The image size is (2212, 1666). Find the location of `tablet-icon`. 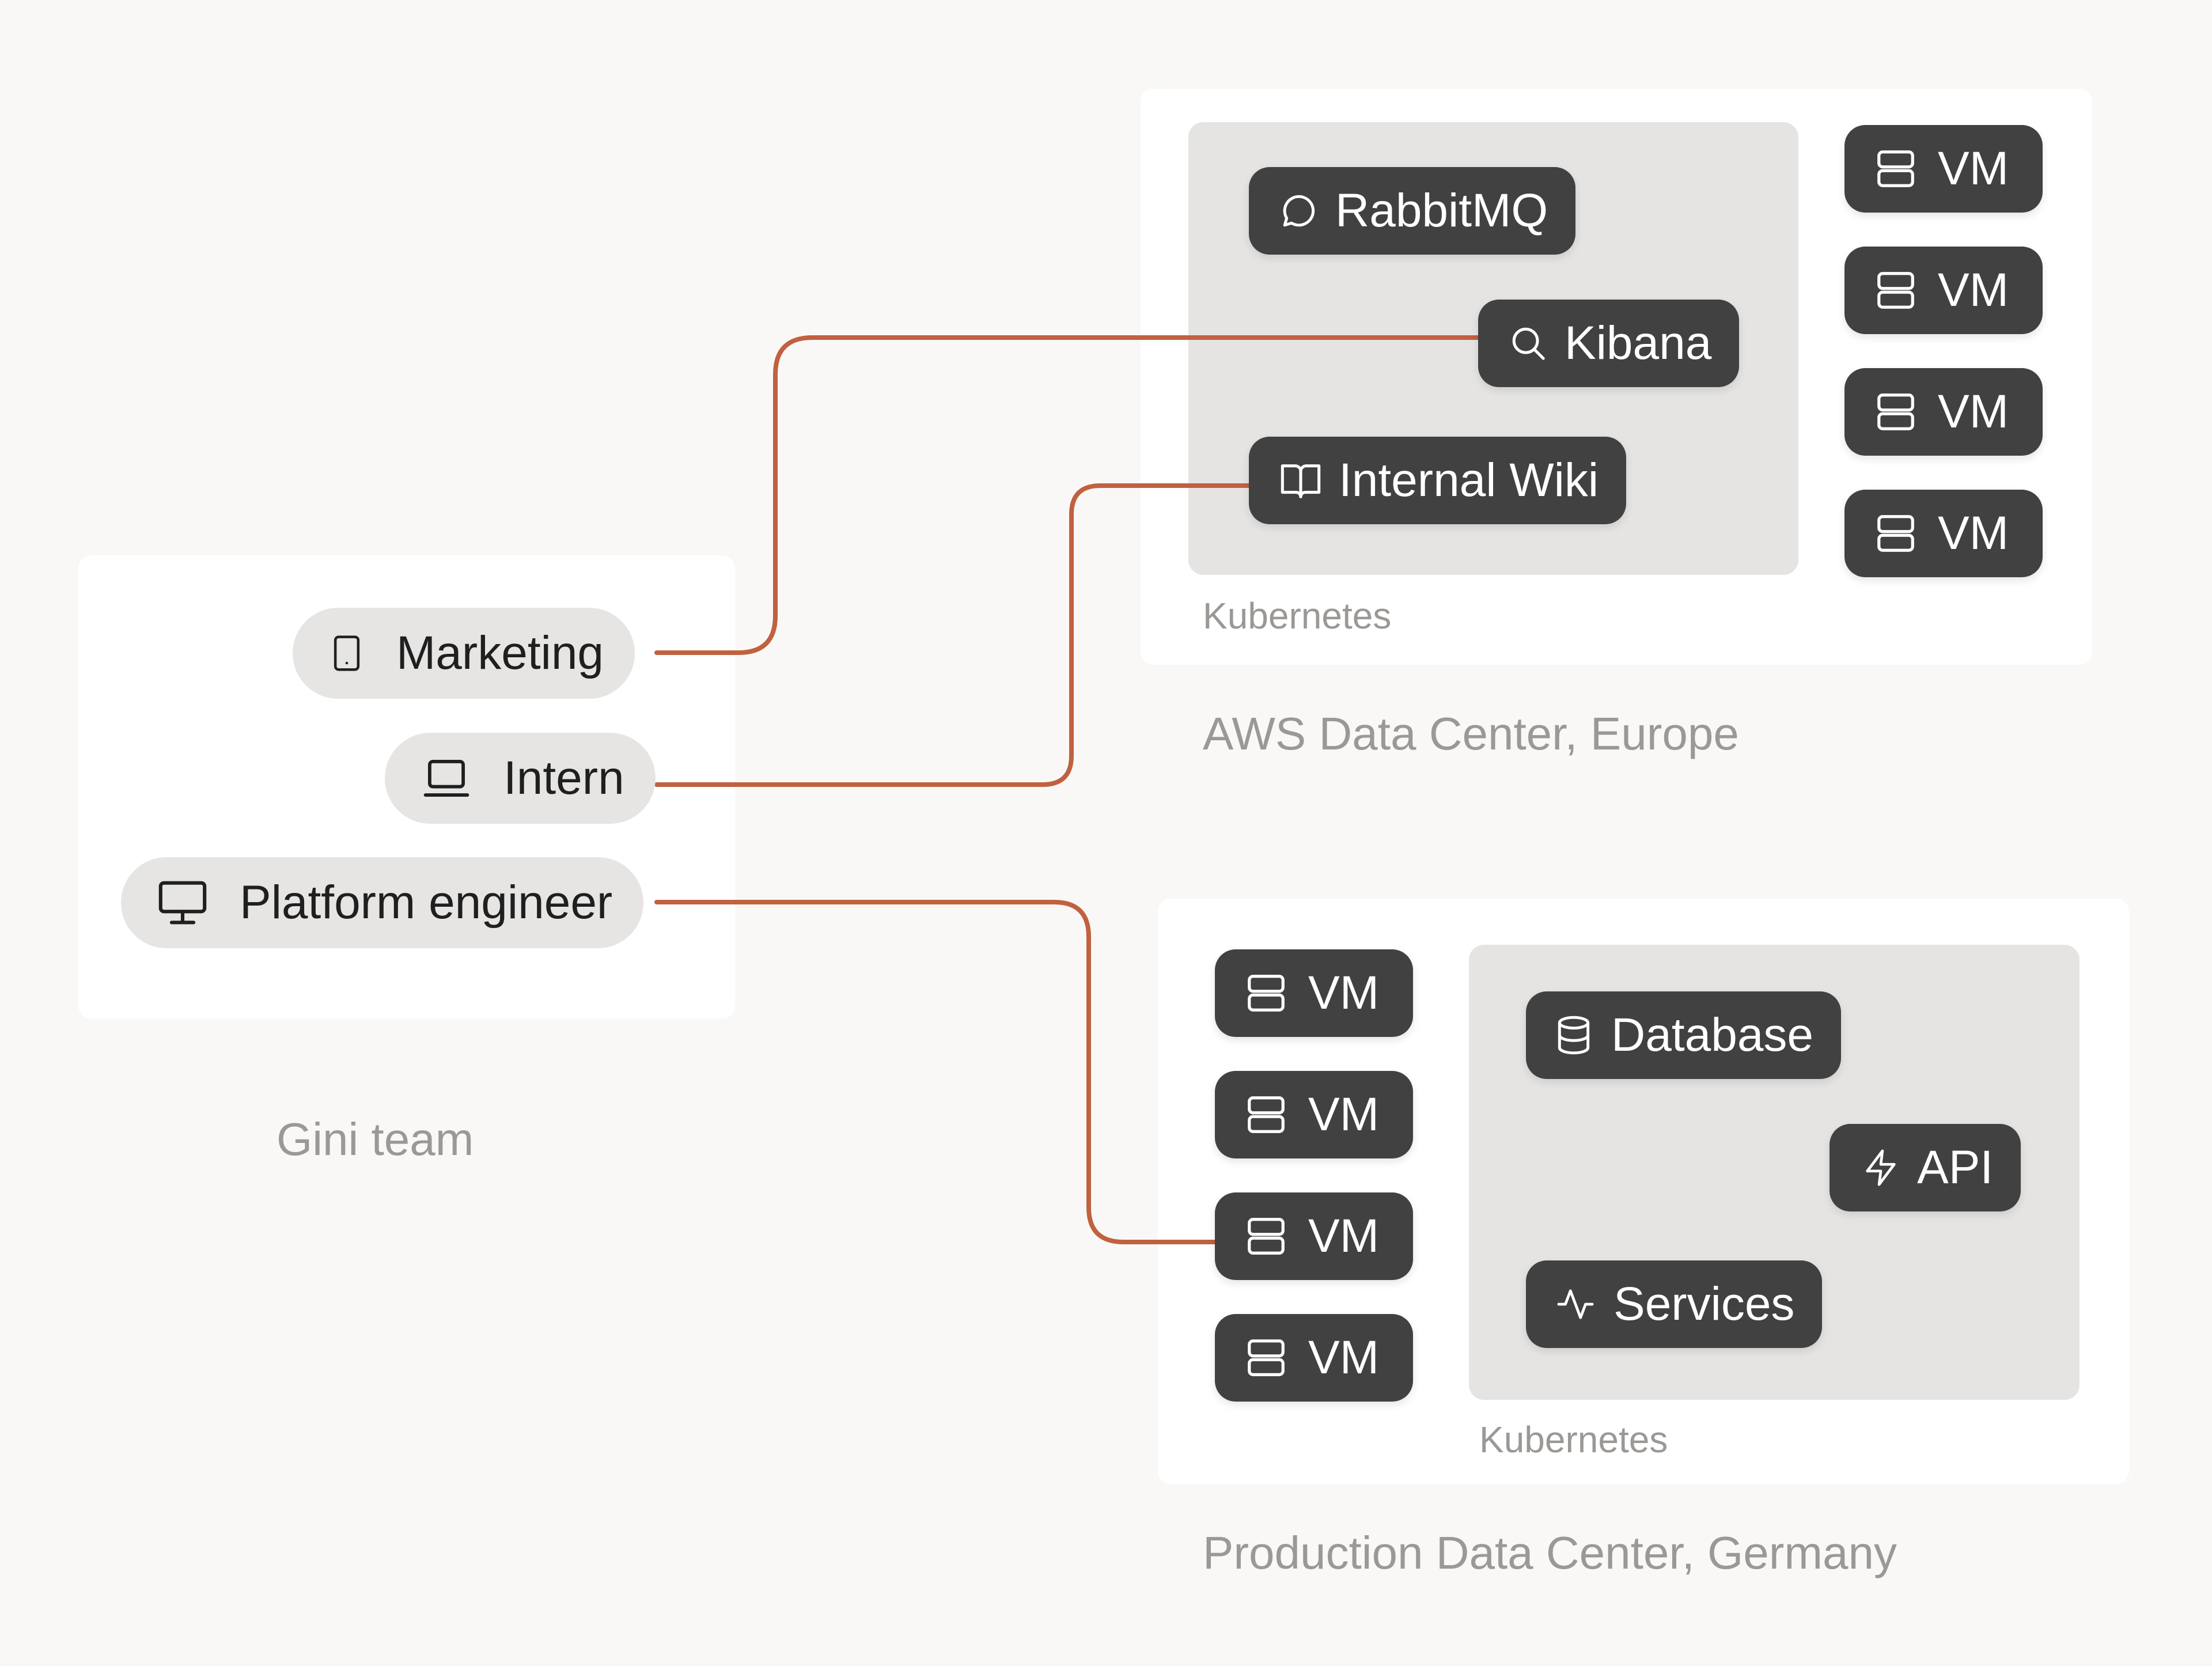

tablet-icon is located at coordinates (347, 653).